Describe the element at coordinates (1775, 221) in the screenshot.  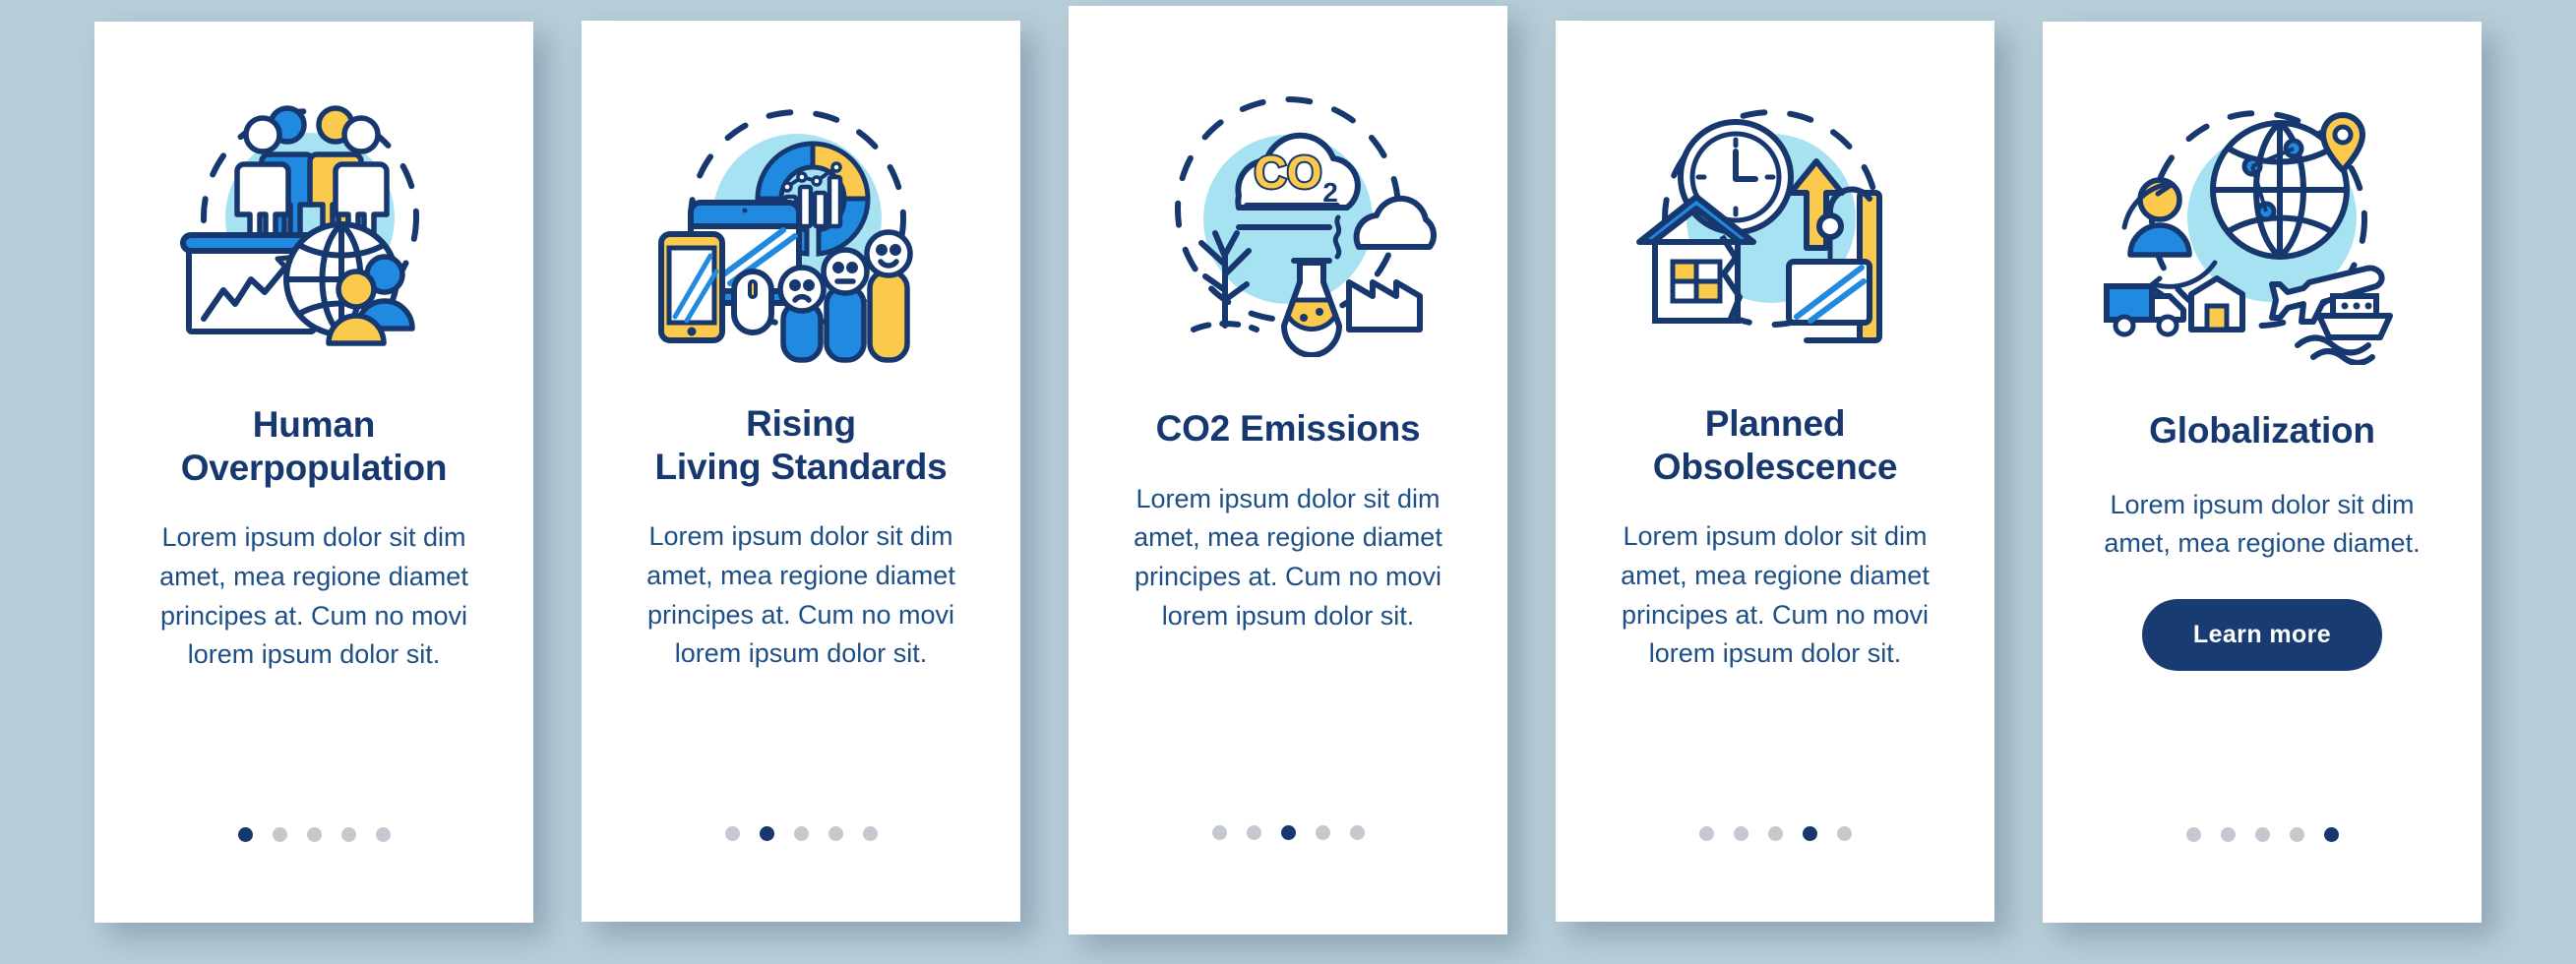
I see `planned-obsolescence-illustration` at that location.